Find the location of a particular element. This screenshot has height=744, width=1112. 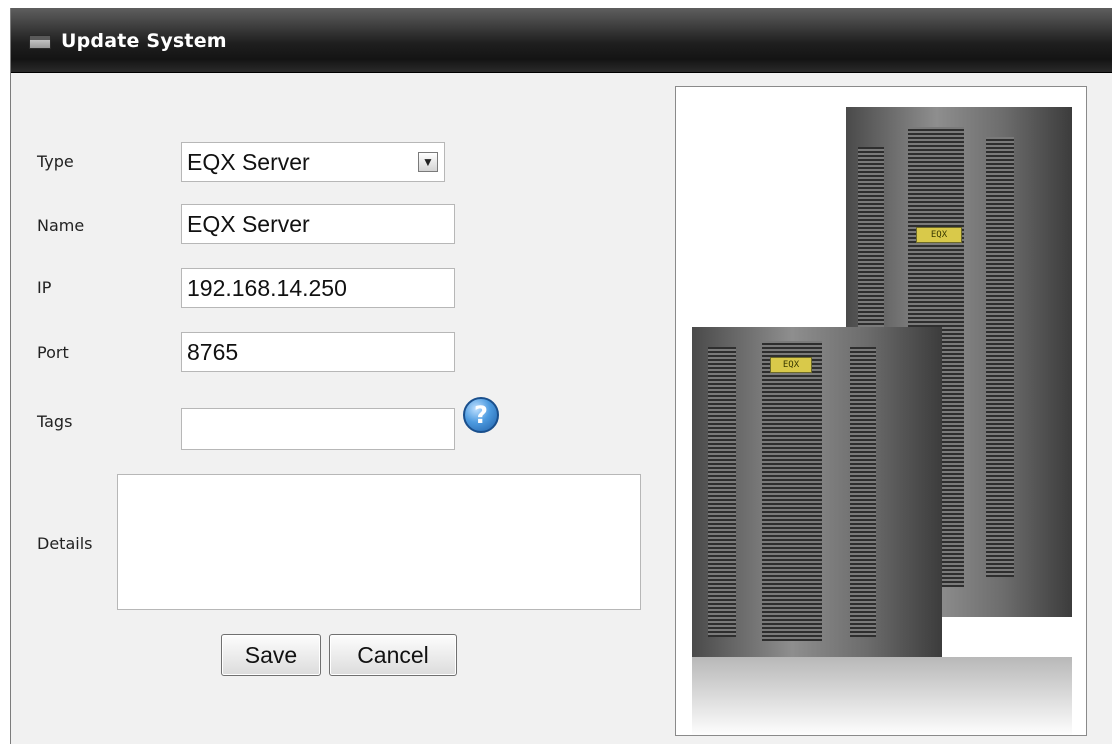

port-input: 8765 is located at coordinates (318, 352).